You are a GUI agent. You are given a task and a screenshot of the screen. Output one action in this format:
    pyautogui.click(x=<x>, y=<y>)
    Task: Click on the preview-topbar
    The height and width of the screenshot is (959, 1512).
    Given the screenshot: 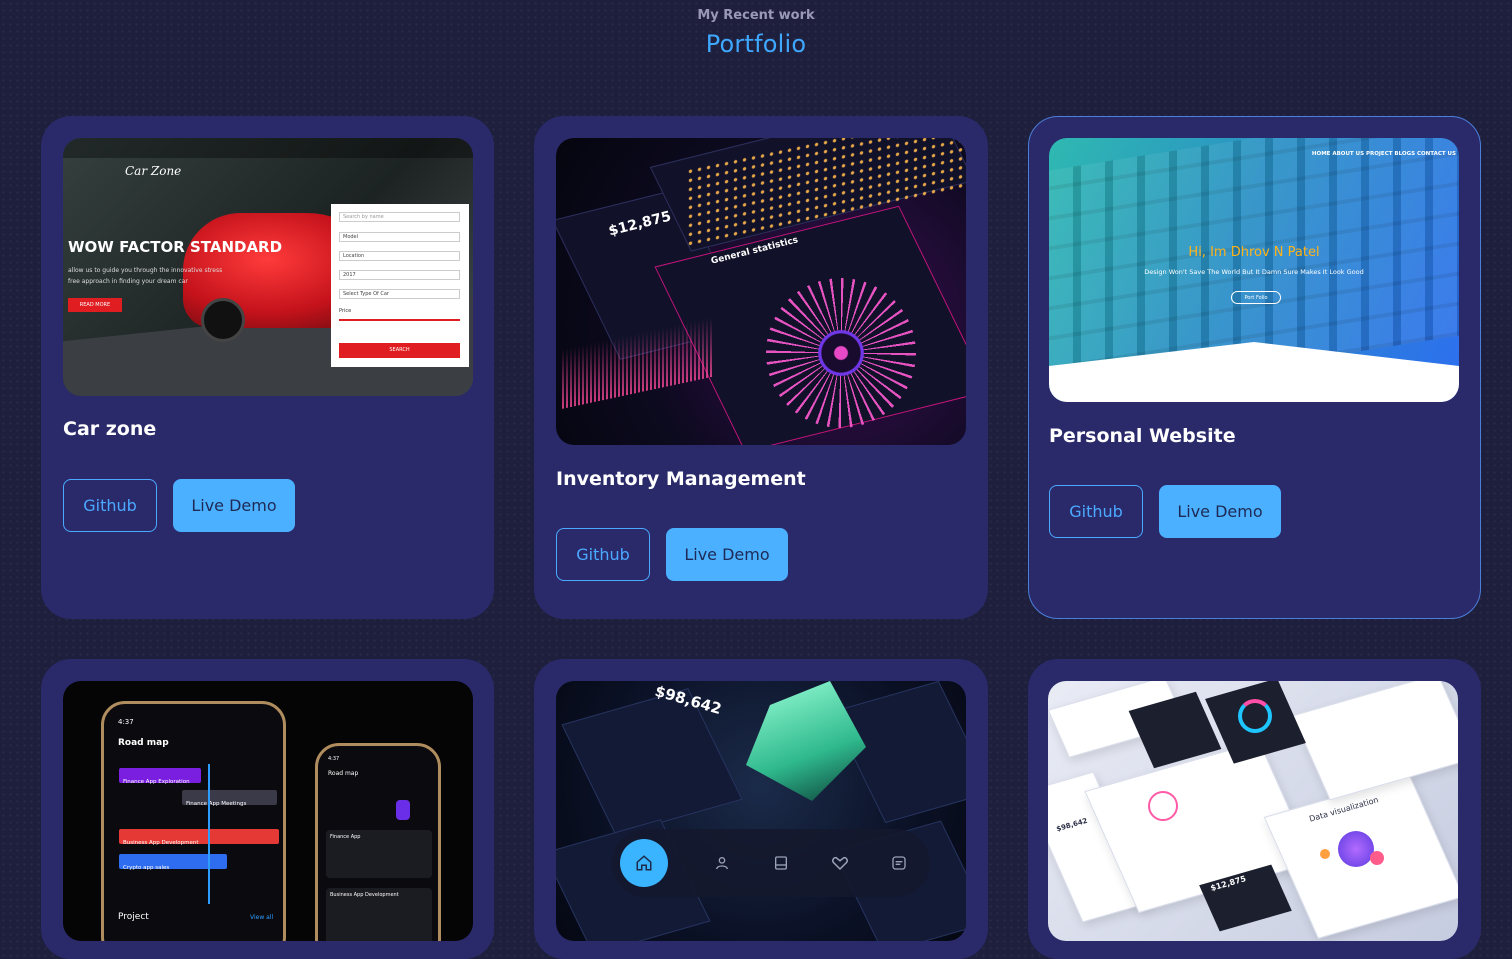 What is the action you would take?
    pyautogui.click(x=268, y=148)
    